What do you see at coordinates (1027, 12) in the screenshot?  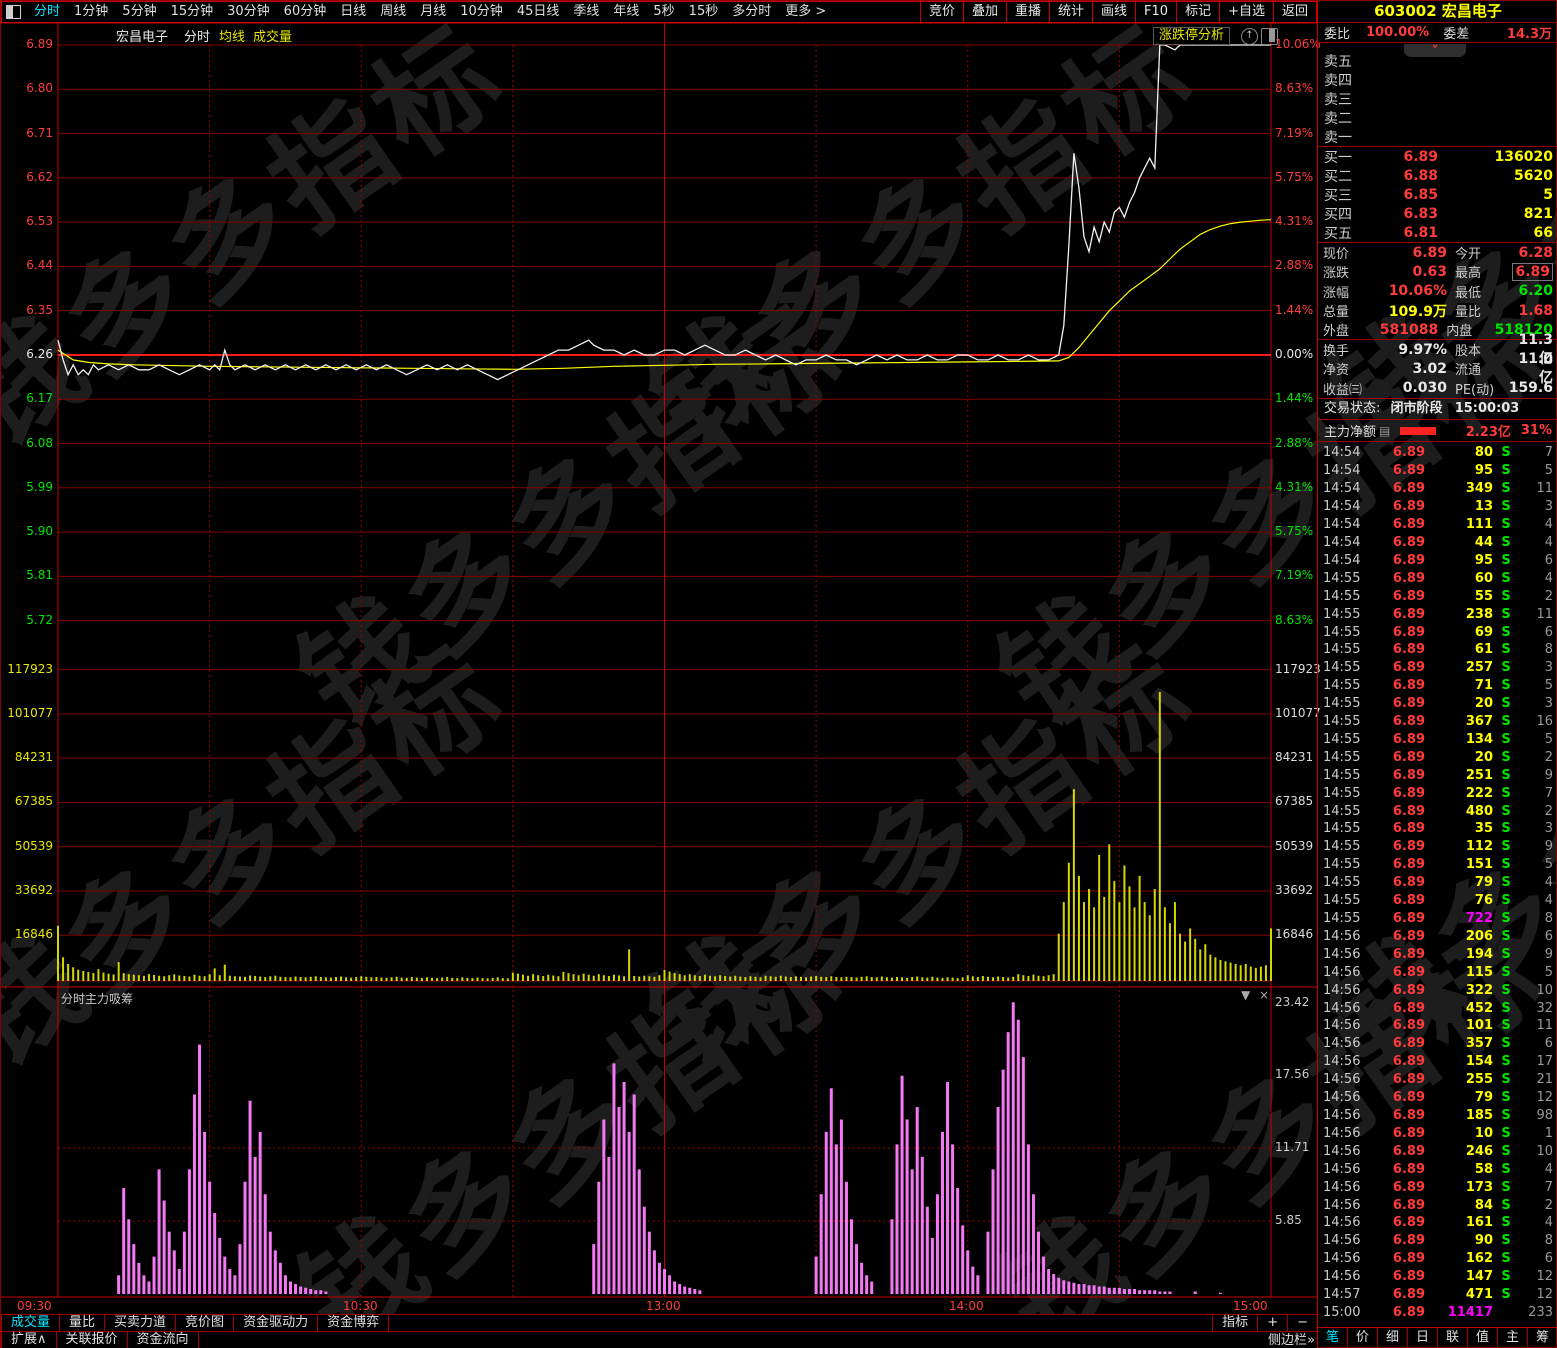 I see `toolbar-button: 重播` at bounding box center [1027, 12].